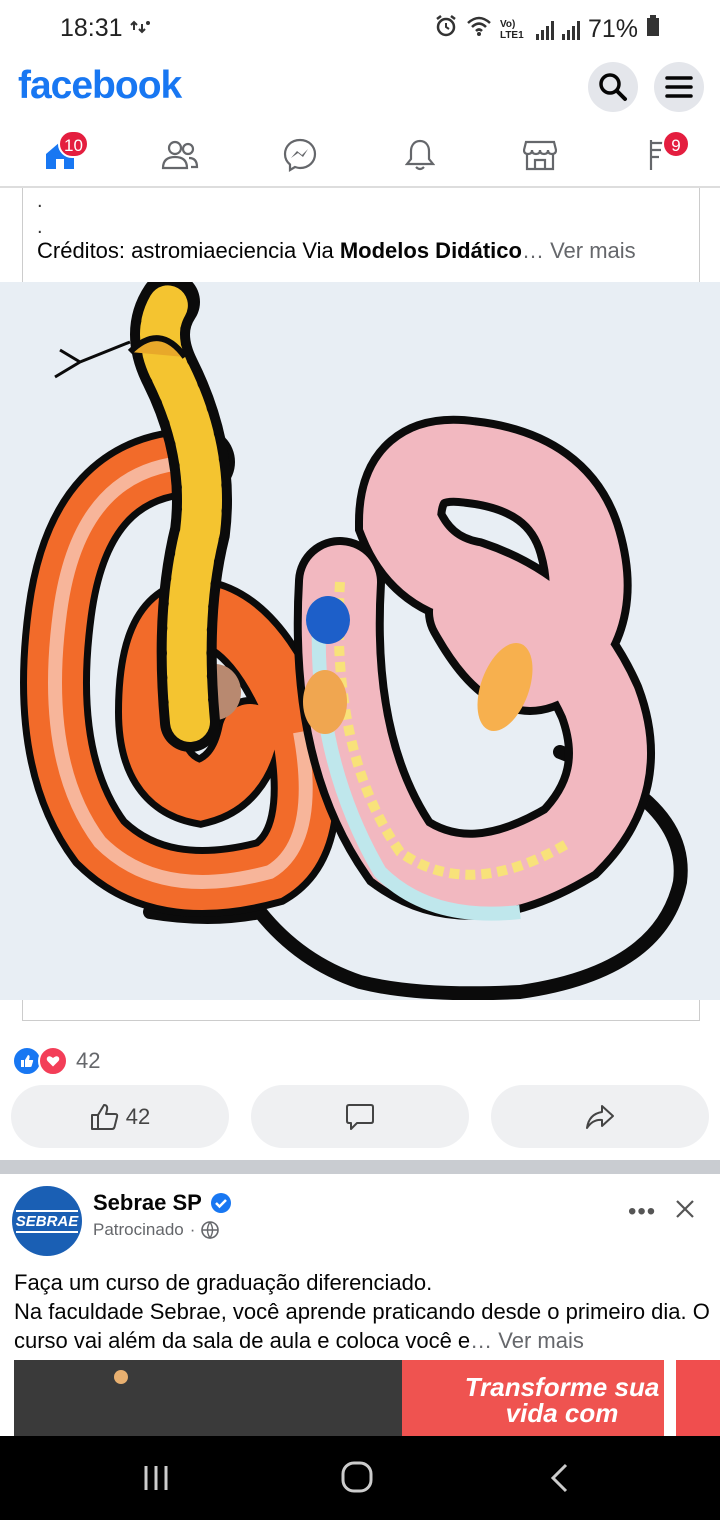 The width and height of the screenshot is (720, 1520). I want to click on recent-apps-button, so click(156, 1480).